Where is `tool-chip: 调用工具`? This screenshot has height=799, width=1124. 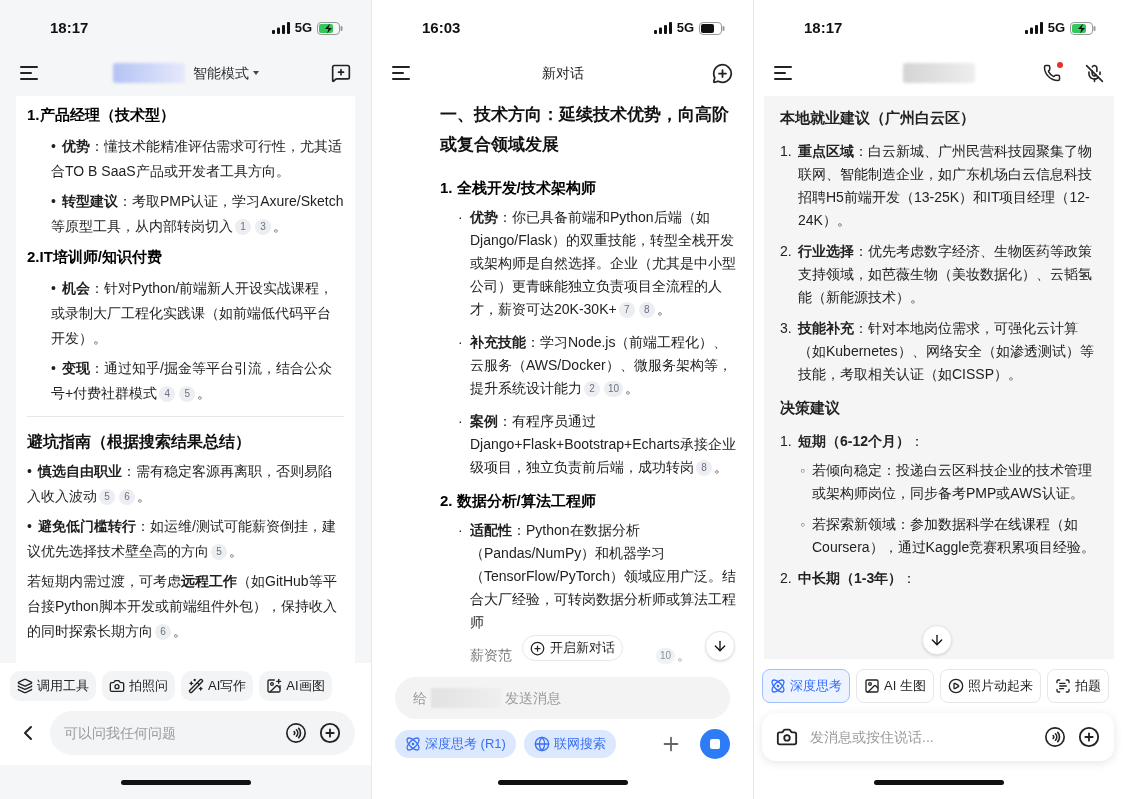
tool-chip: 调用工具 is located at coordinates (53, 686).